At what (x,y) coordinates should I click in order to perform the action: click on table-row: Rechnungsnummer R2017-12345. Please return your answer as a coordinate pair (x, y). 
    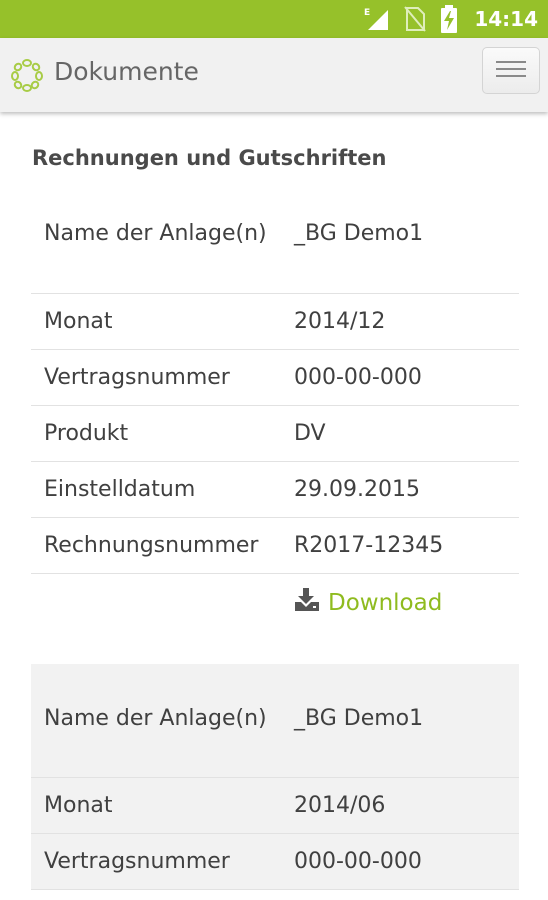
    Looking at the image, I should click on (275, 546).